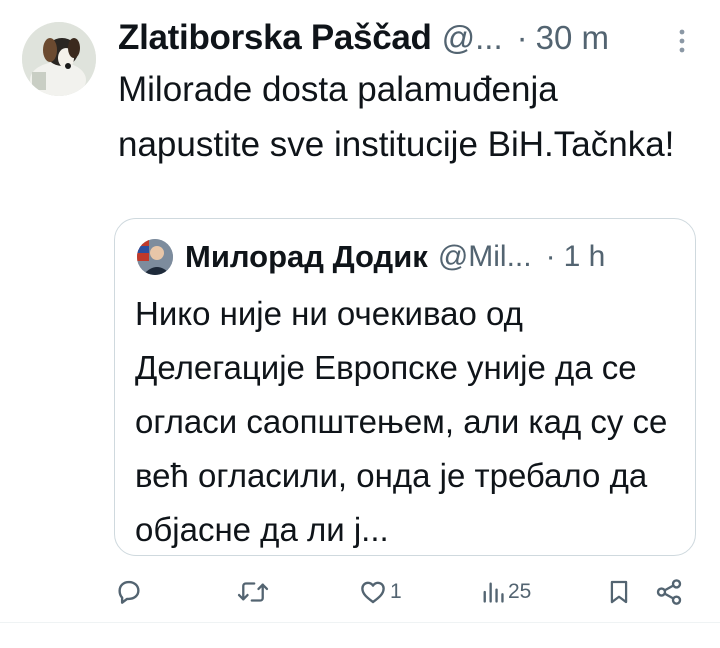  I want to click on dog-avatar-icon, so click(59, 59).